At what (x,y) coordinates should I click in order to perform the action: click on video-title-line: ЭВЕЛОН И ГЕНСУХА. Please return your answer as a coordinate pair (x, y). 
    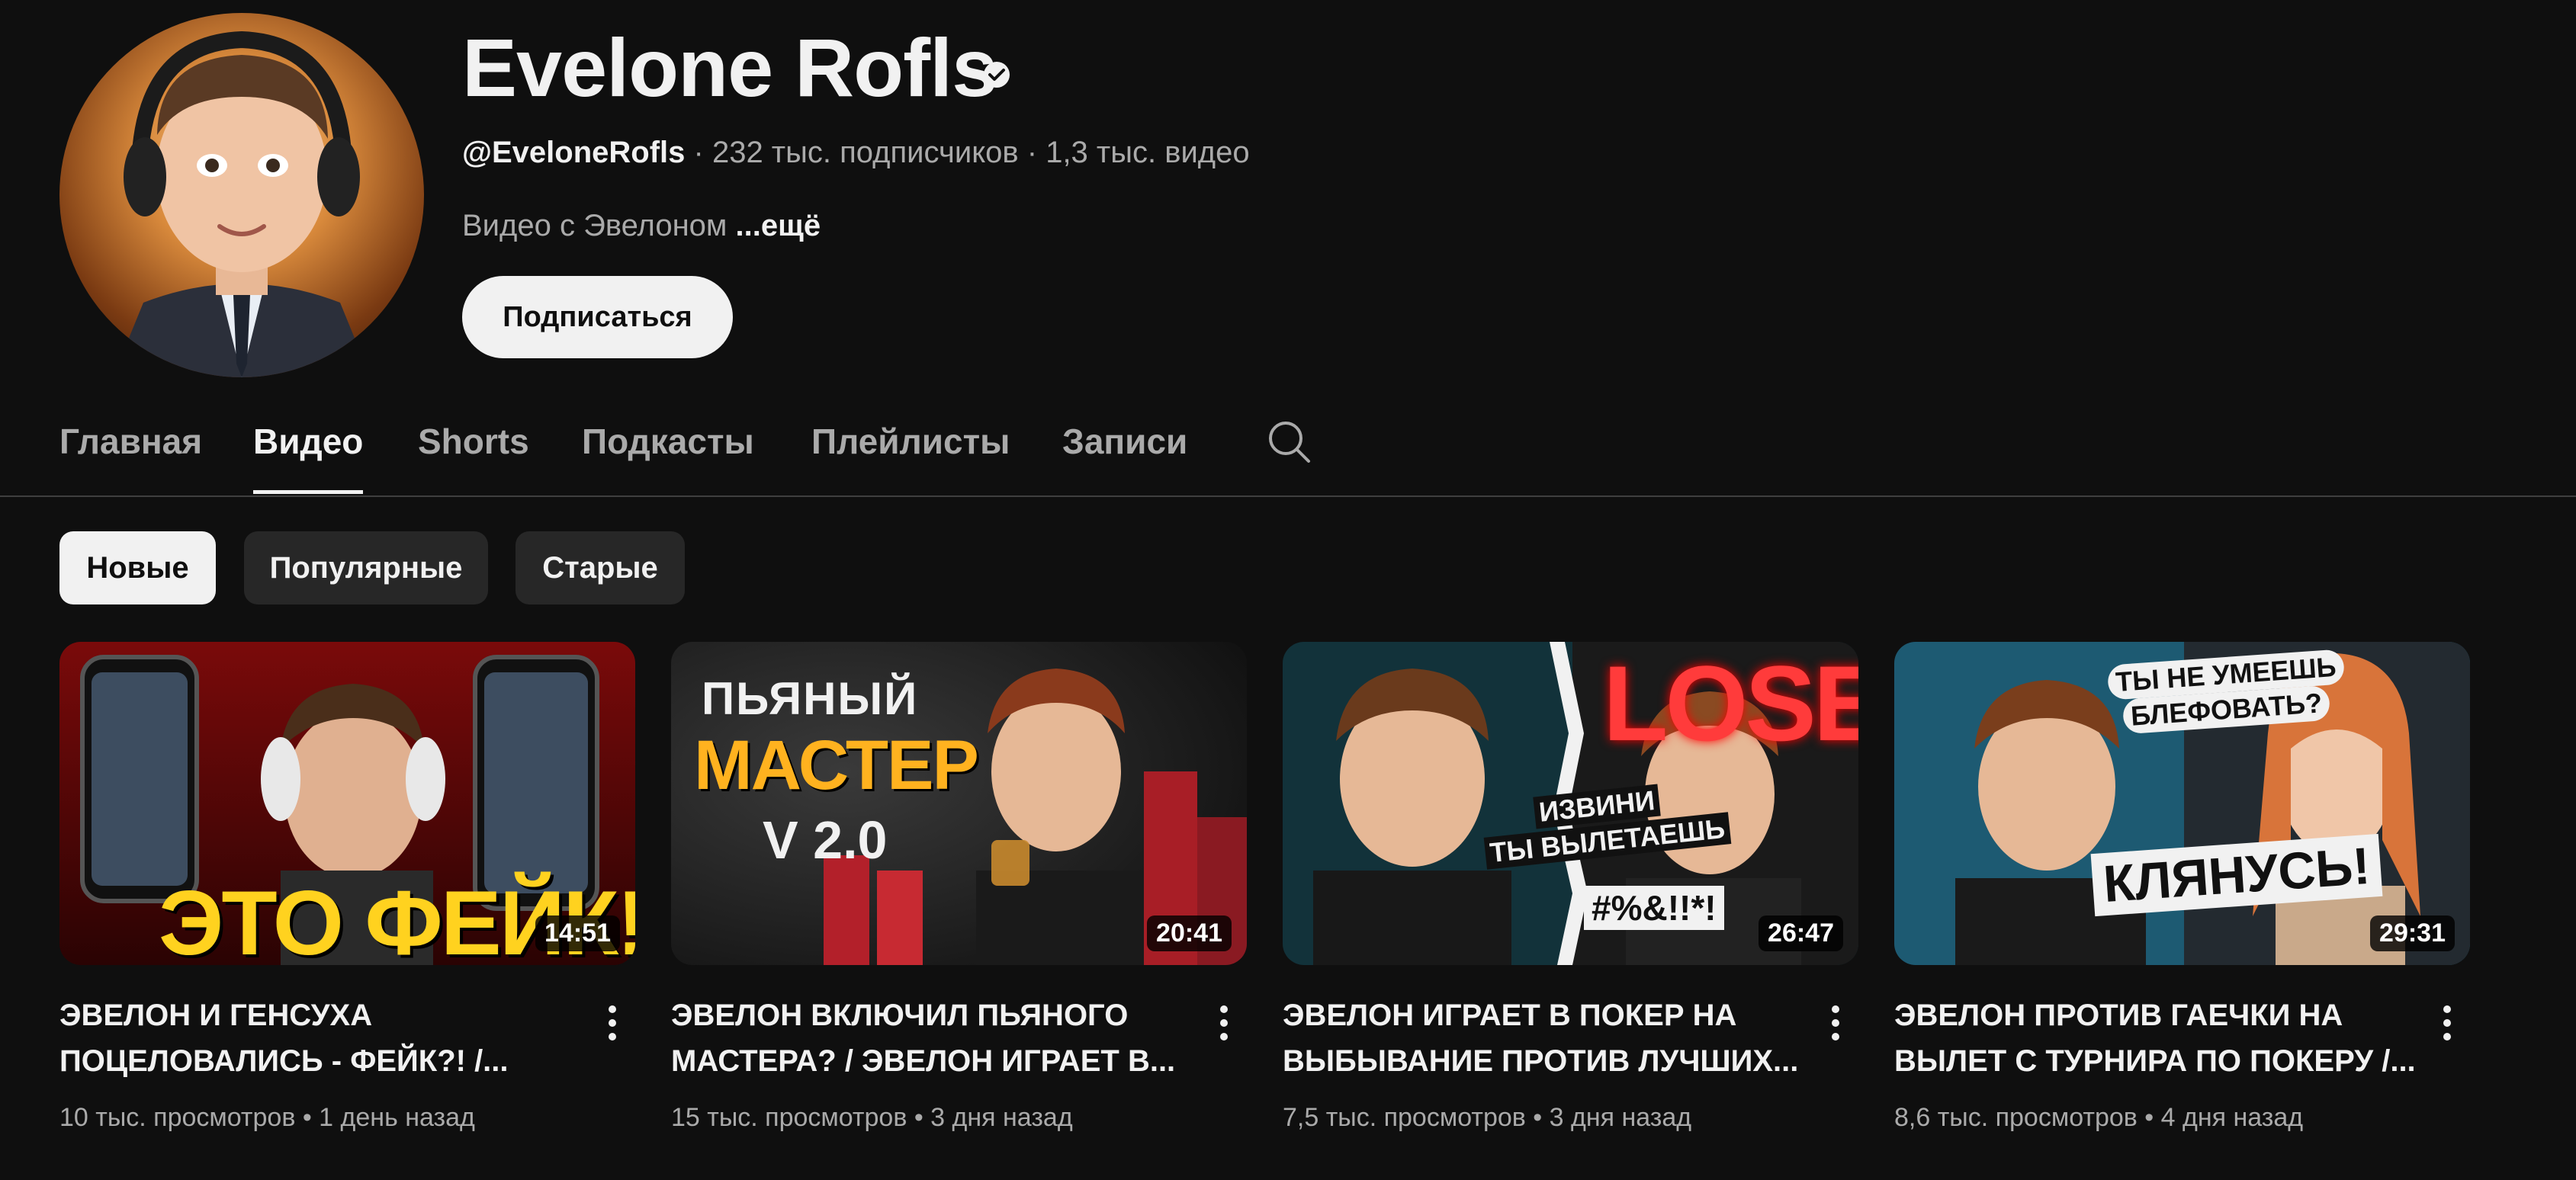
    Looking at the image, I should click on (216, 1015).